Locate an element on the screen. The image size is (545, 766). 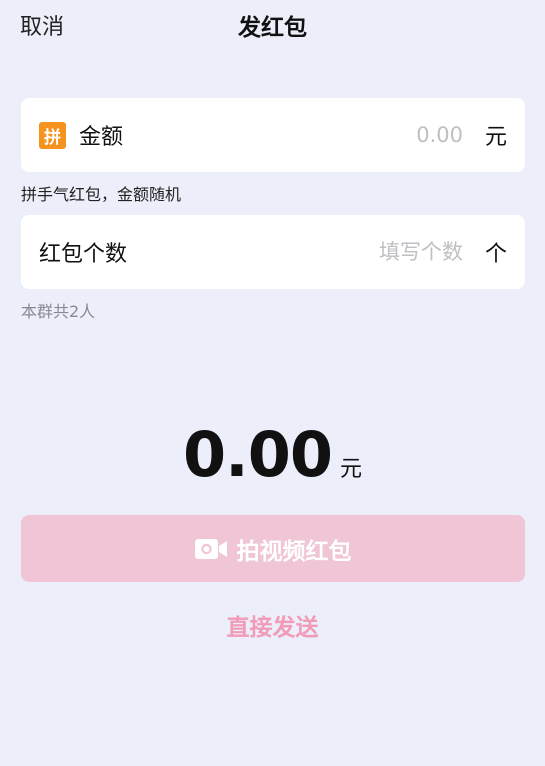
camera-icon is located at coordinates (210, 549).